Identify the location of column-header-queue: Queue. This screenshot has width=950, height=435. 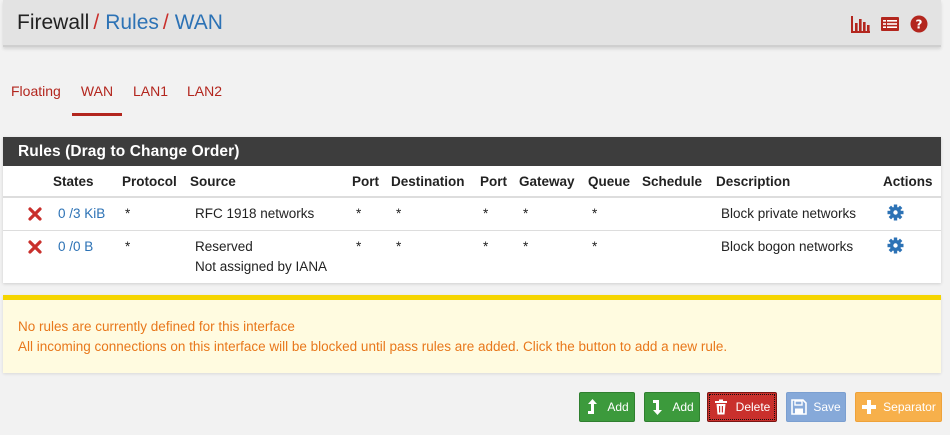
(609, 181).